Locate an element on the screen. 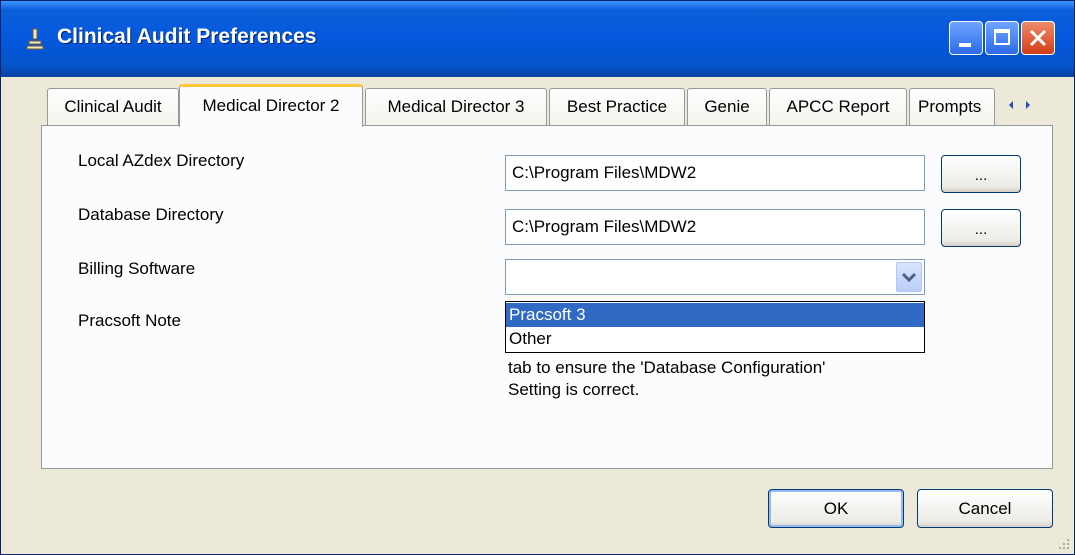 The width and height of the screenshot is (1075, 555). billing-software-select is located at coordinates (715, 277).